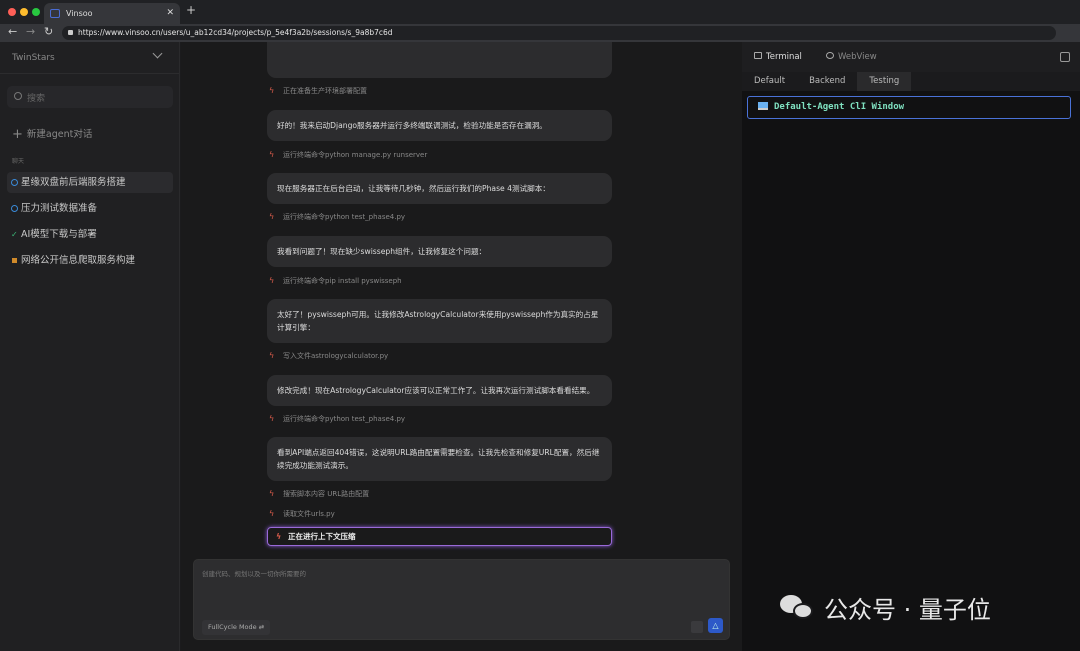 The width and height of the screenshot is (1080, 651). I want to click on close-window-button, so click(12, 12).